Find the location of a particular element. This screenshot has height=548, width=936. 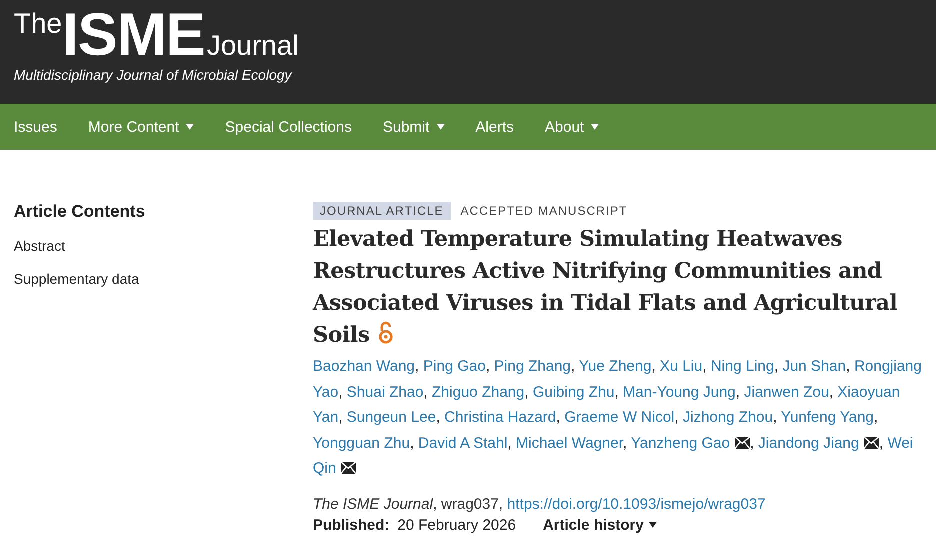

nav-link: Submit is located at coordinates (413, 127).